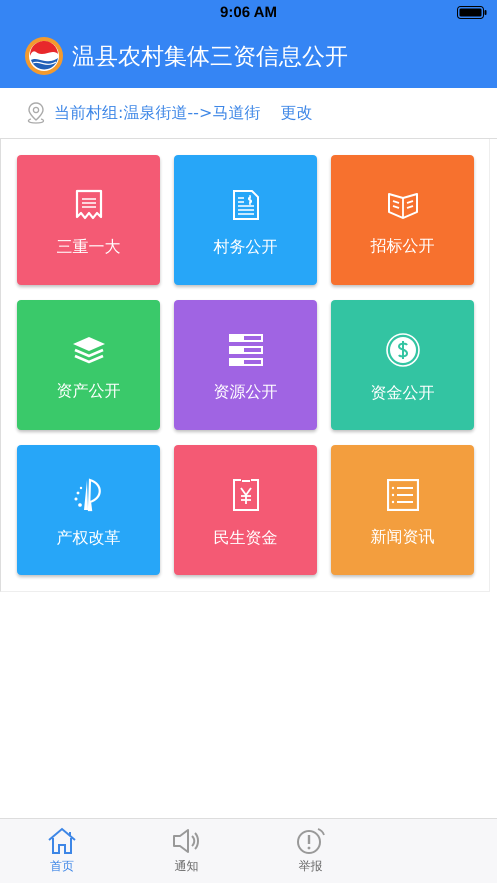  What do you see at coordinates (210, 57) in the screenshot?
I see `app-title: 温县农村集体三资信息公开` at bounding box center [210, 57].